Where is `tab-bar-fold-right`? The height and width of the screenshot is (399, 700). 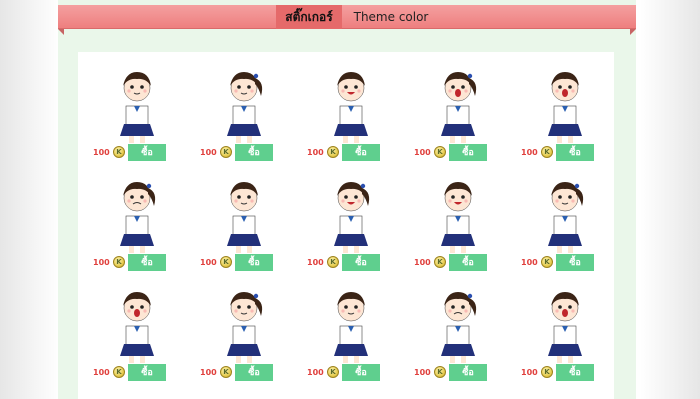
tab-bar-fold-right is located at coordinates (633, 32).